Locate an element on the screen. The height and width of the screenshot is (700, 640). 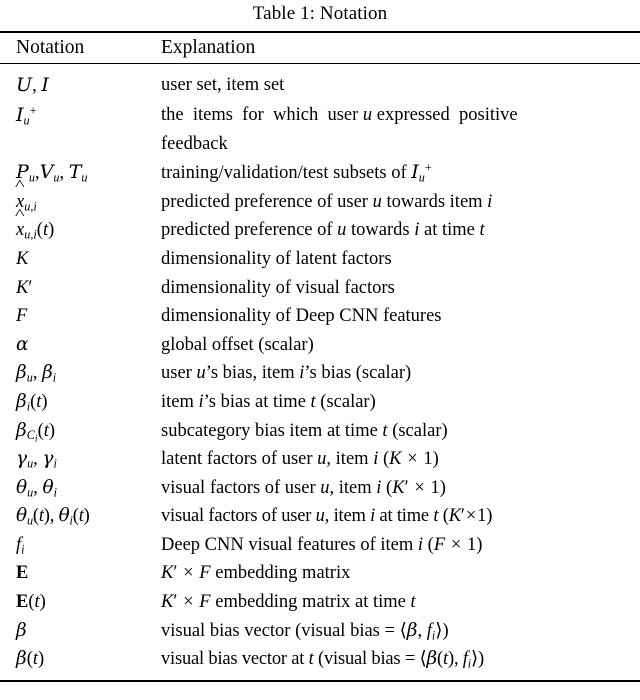
notation-cell: β(t) is located at coordinates (30, 659).